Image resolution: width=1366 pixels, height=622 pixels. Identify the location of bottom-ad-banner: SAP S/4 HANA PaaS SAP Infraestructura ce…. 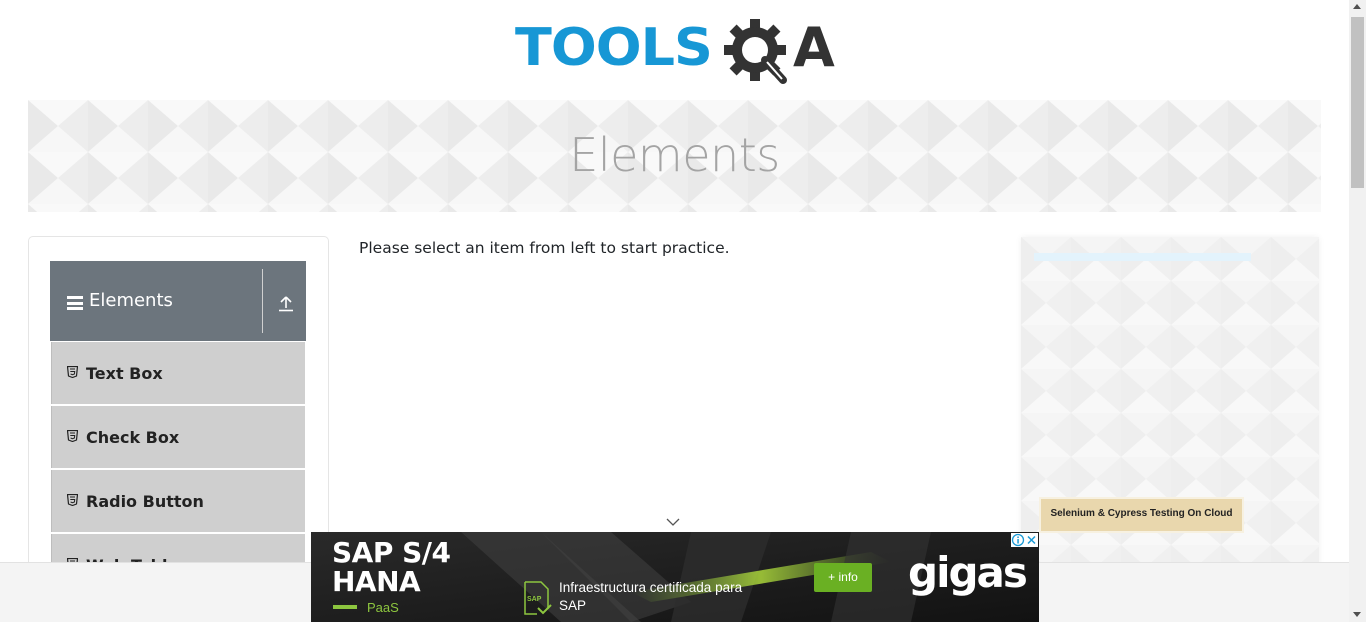
(675, 577).